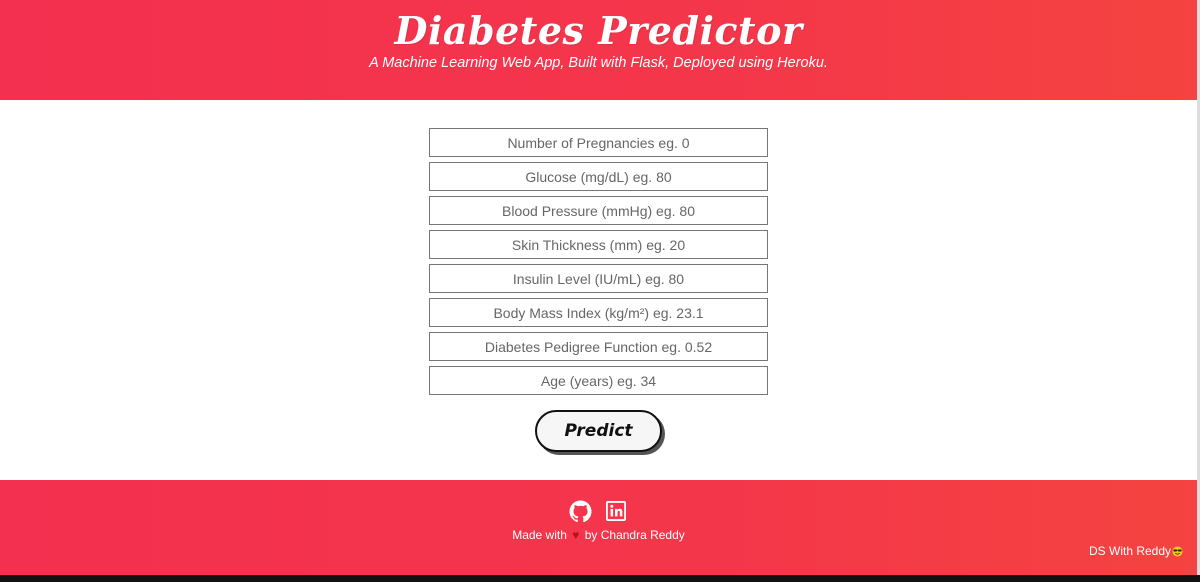  Describe the element at coordinates (598, 380) in the screenshot. I see `age-input` at that location.